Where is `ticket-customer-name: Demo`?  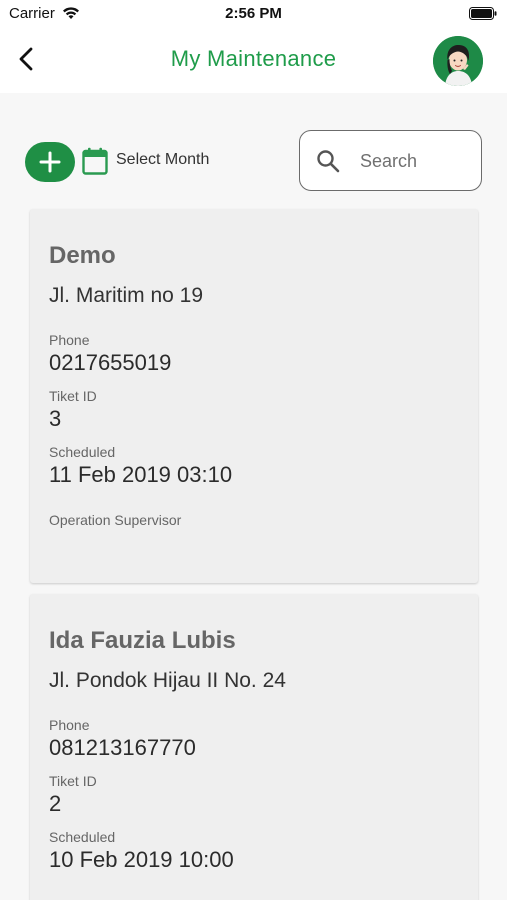
ticket-customer-name: Demo is located at coordinates (82, 255).